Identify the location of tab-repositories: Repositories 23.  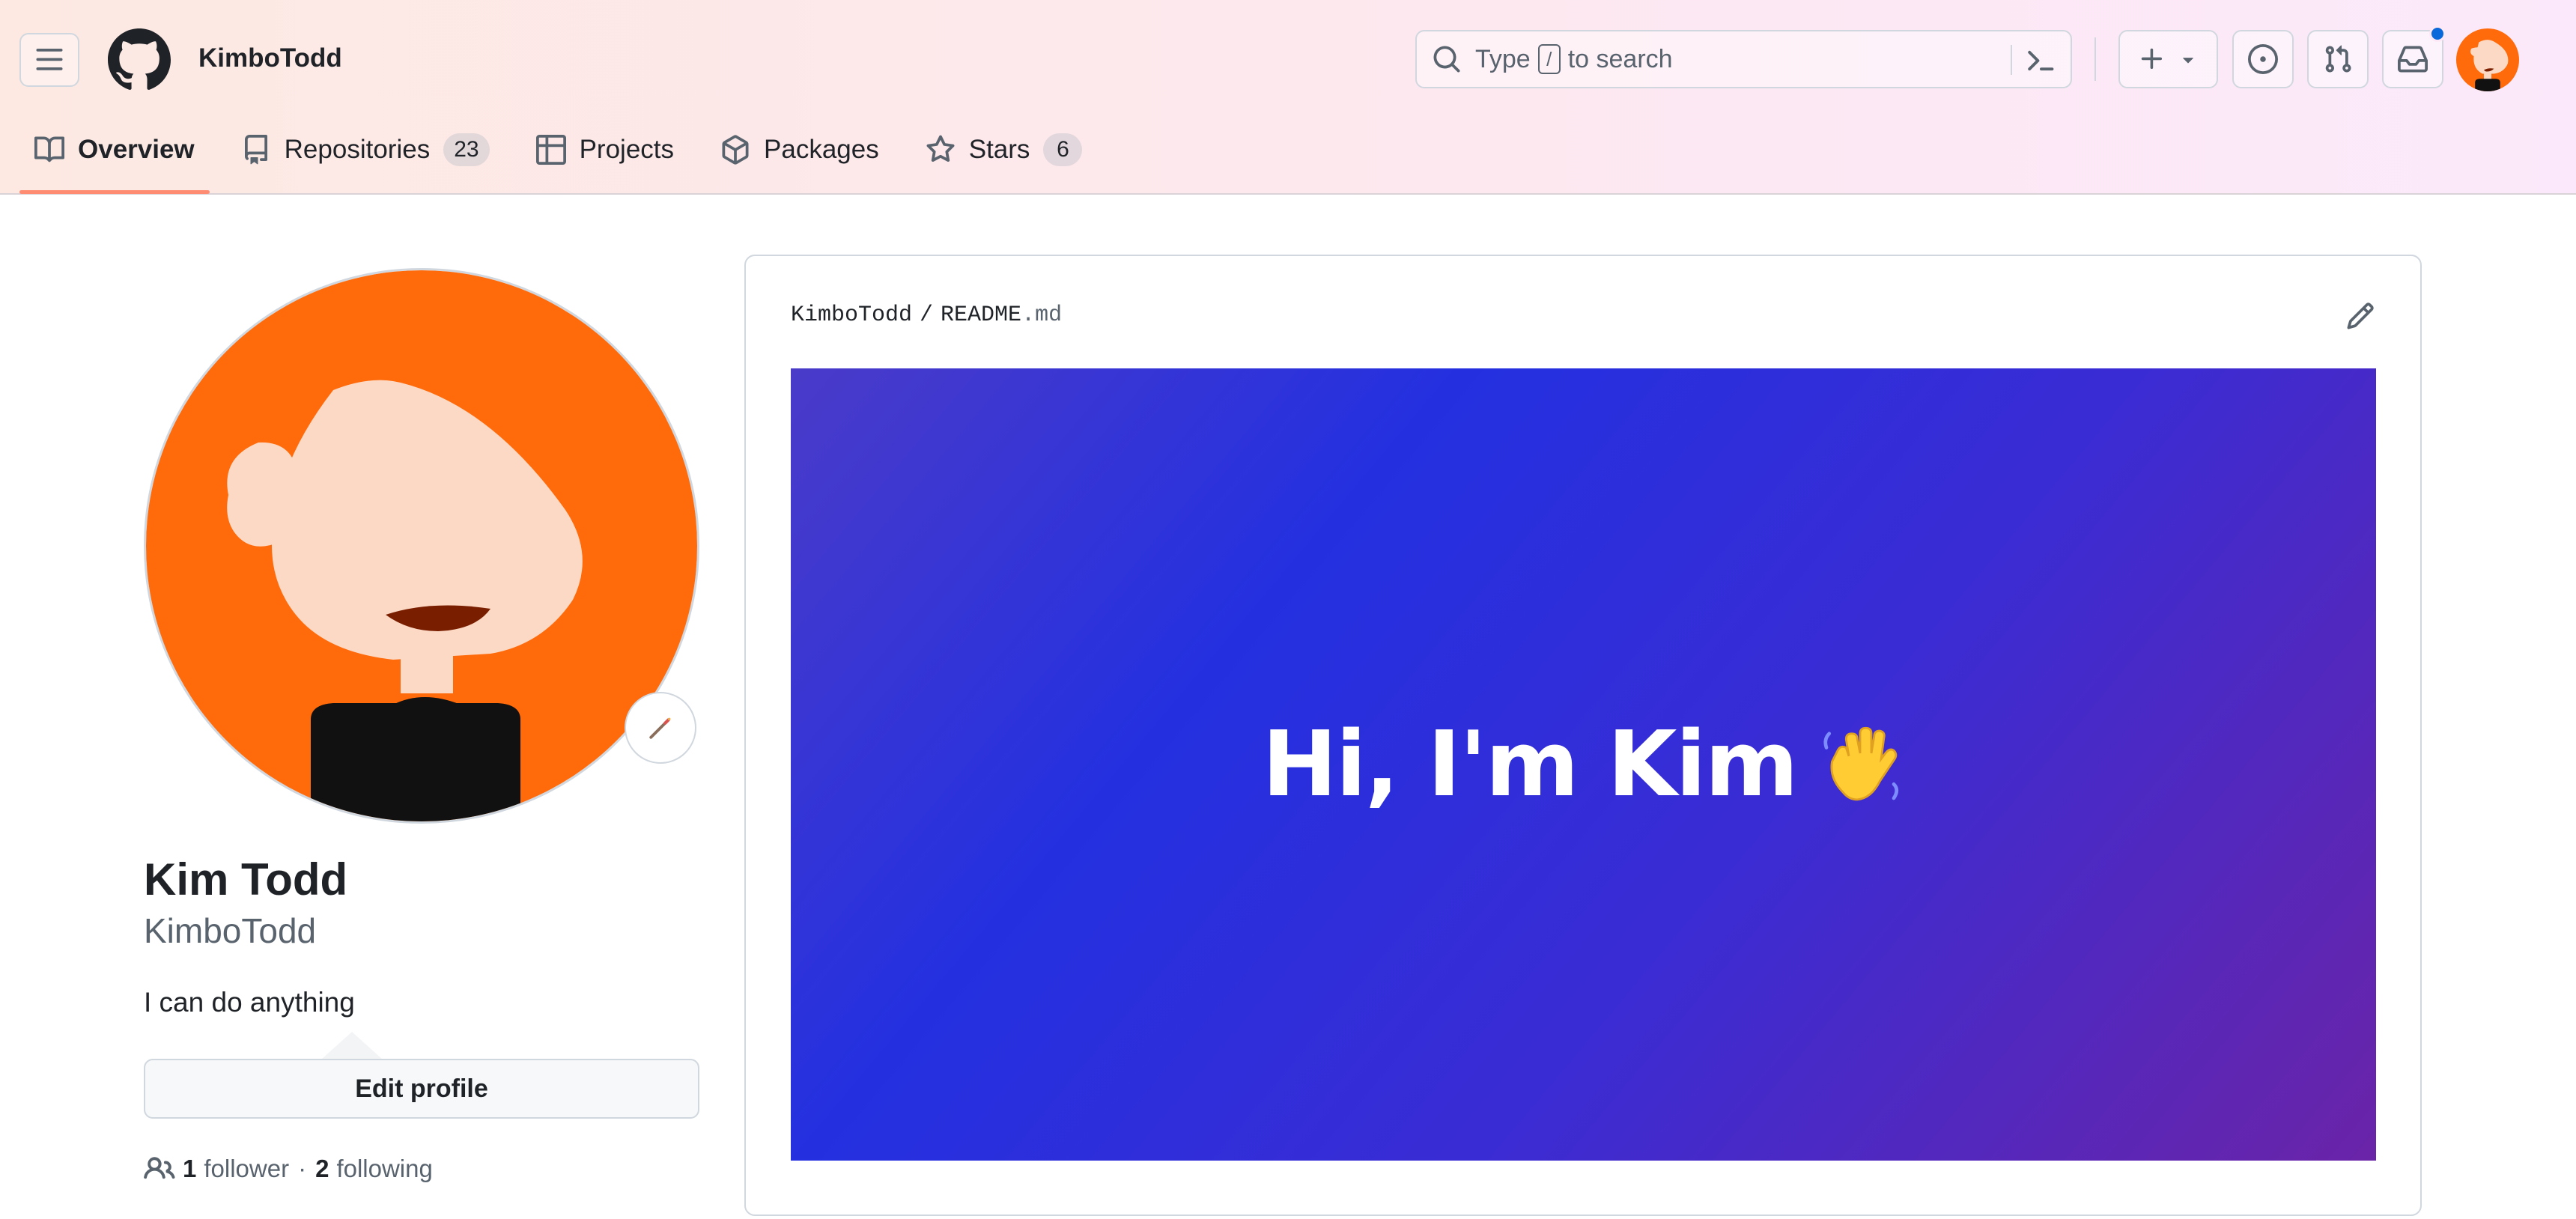
(365, 150).